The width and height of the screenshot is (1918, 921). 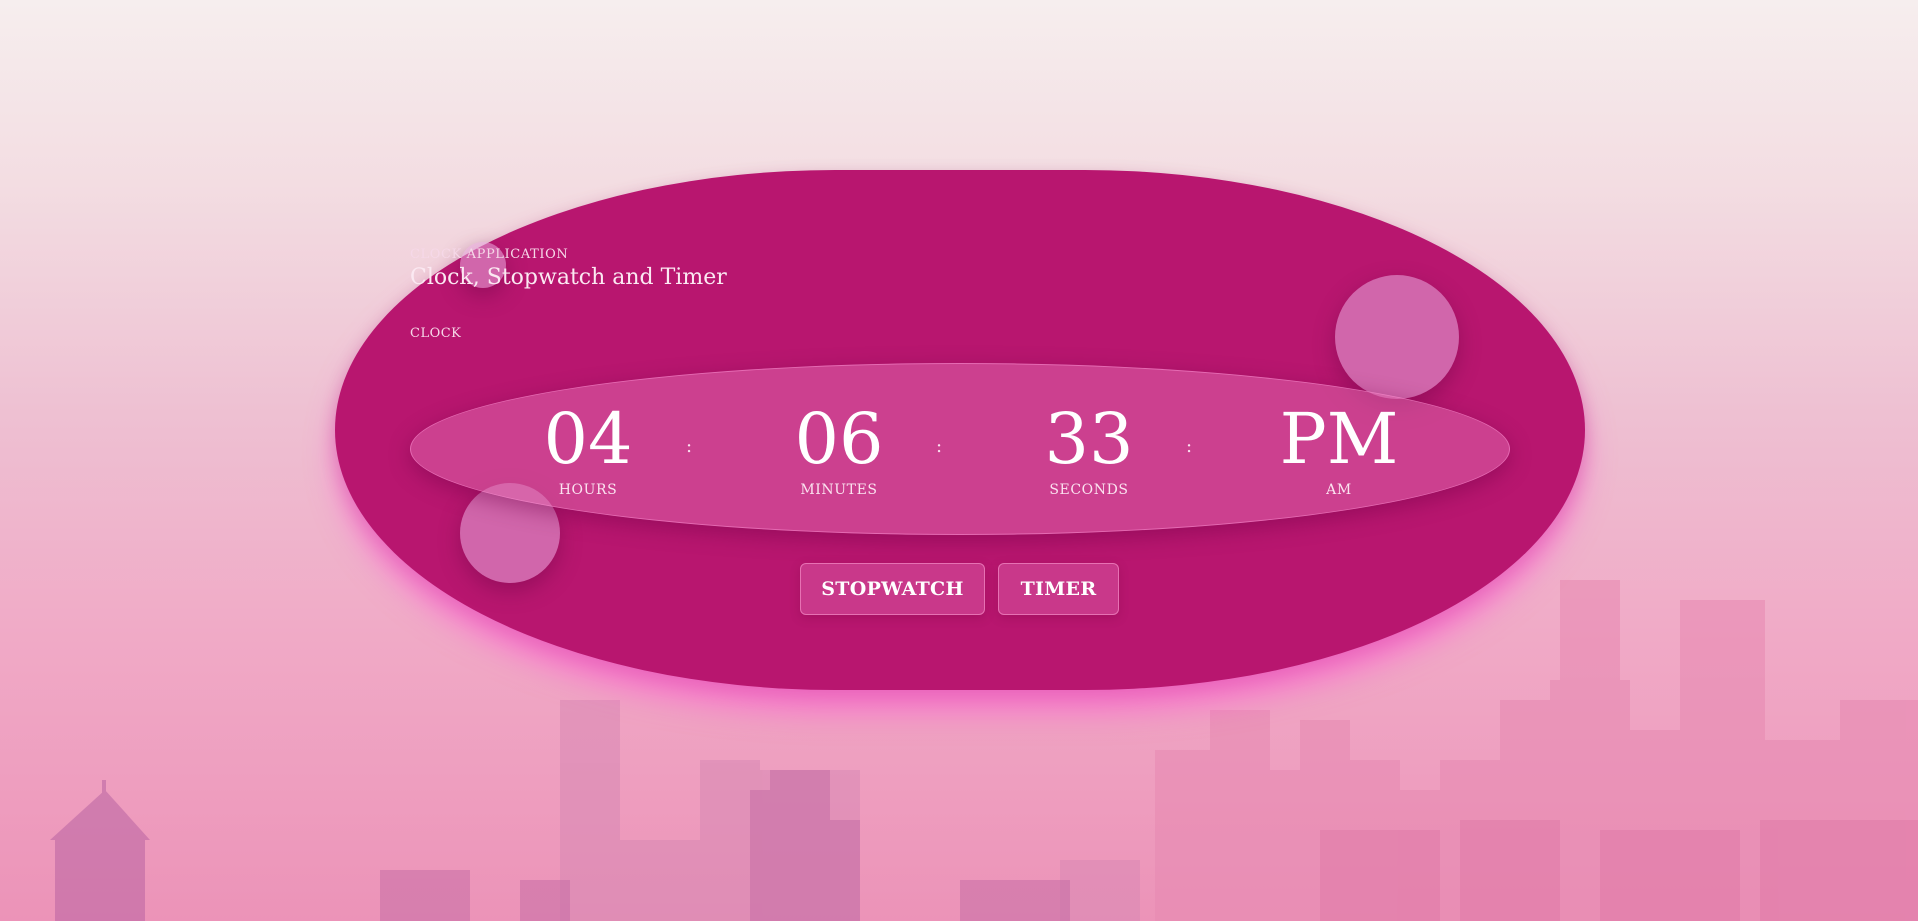 I want to click on hours-unit: 04 HOURS, so click(x=588, y=431).